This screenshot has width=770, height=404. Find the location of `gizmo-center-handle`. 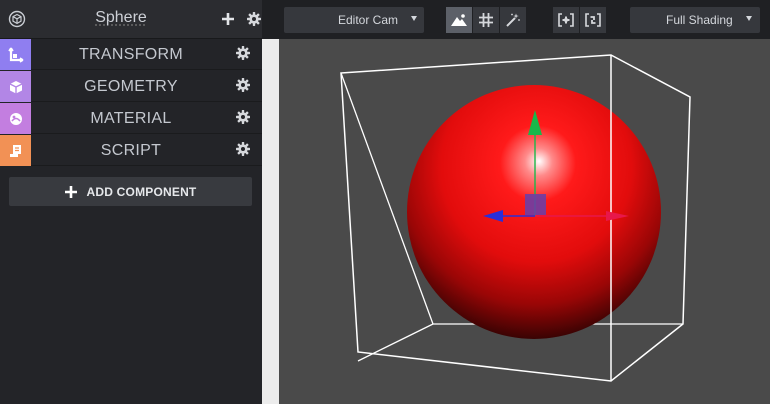

gizmo-center-handle is located at coordinates (535, 204).